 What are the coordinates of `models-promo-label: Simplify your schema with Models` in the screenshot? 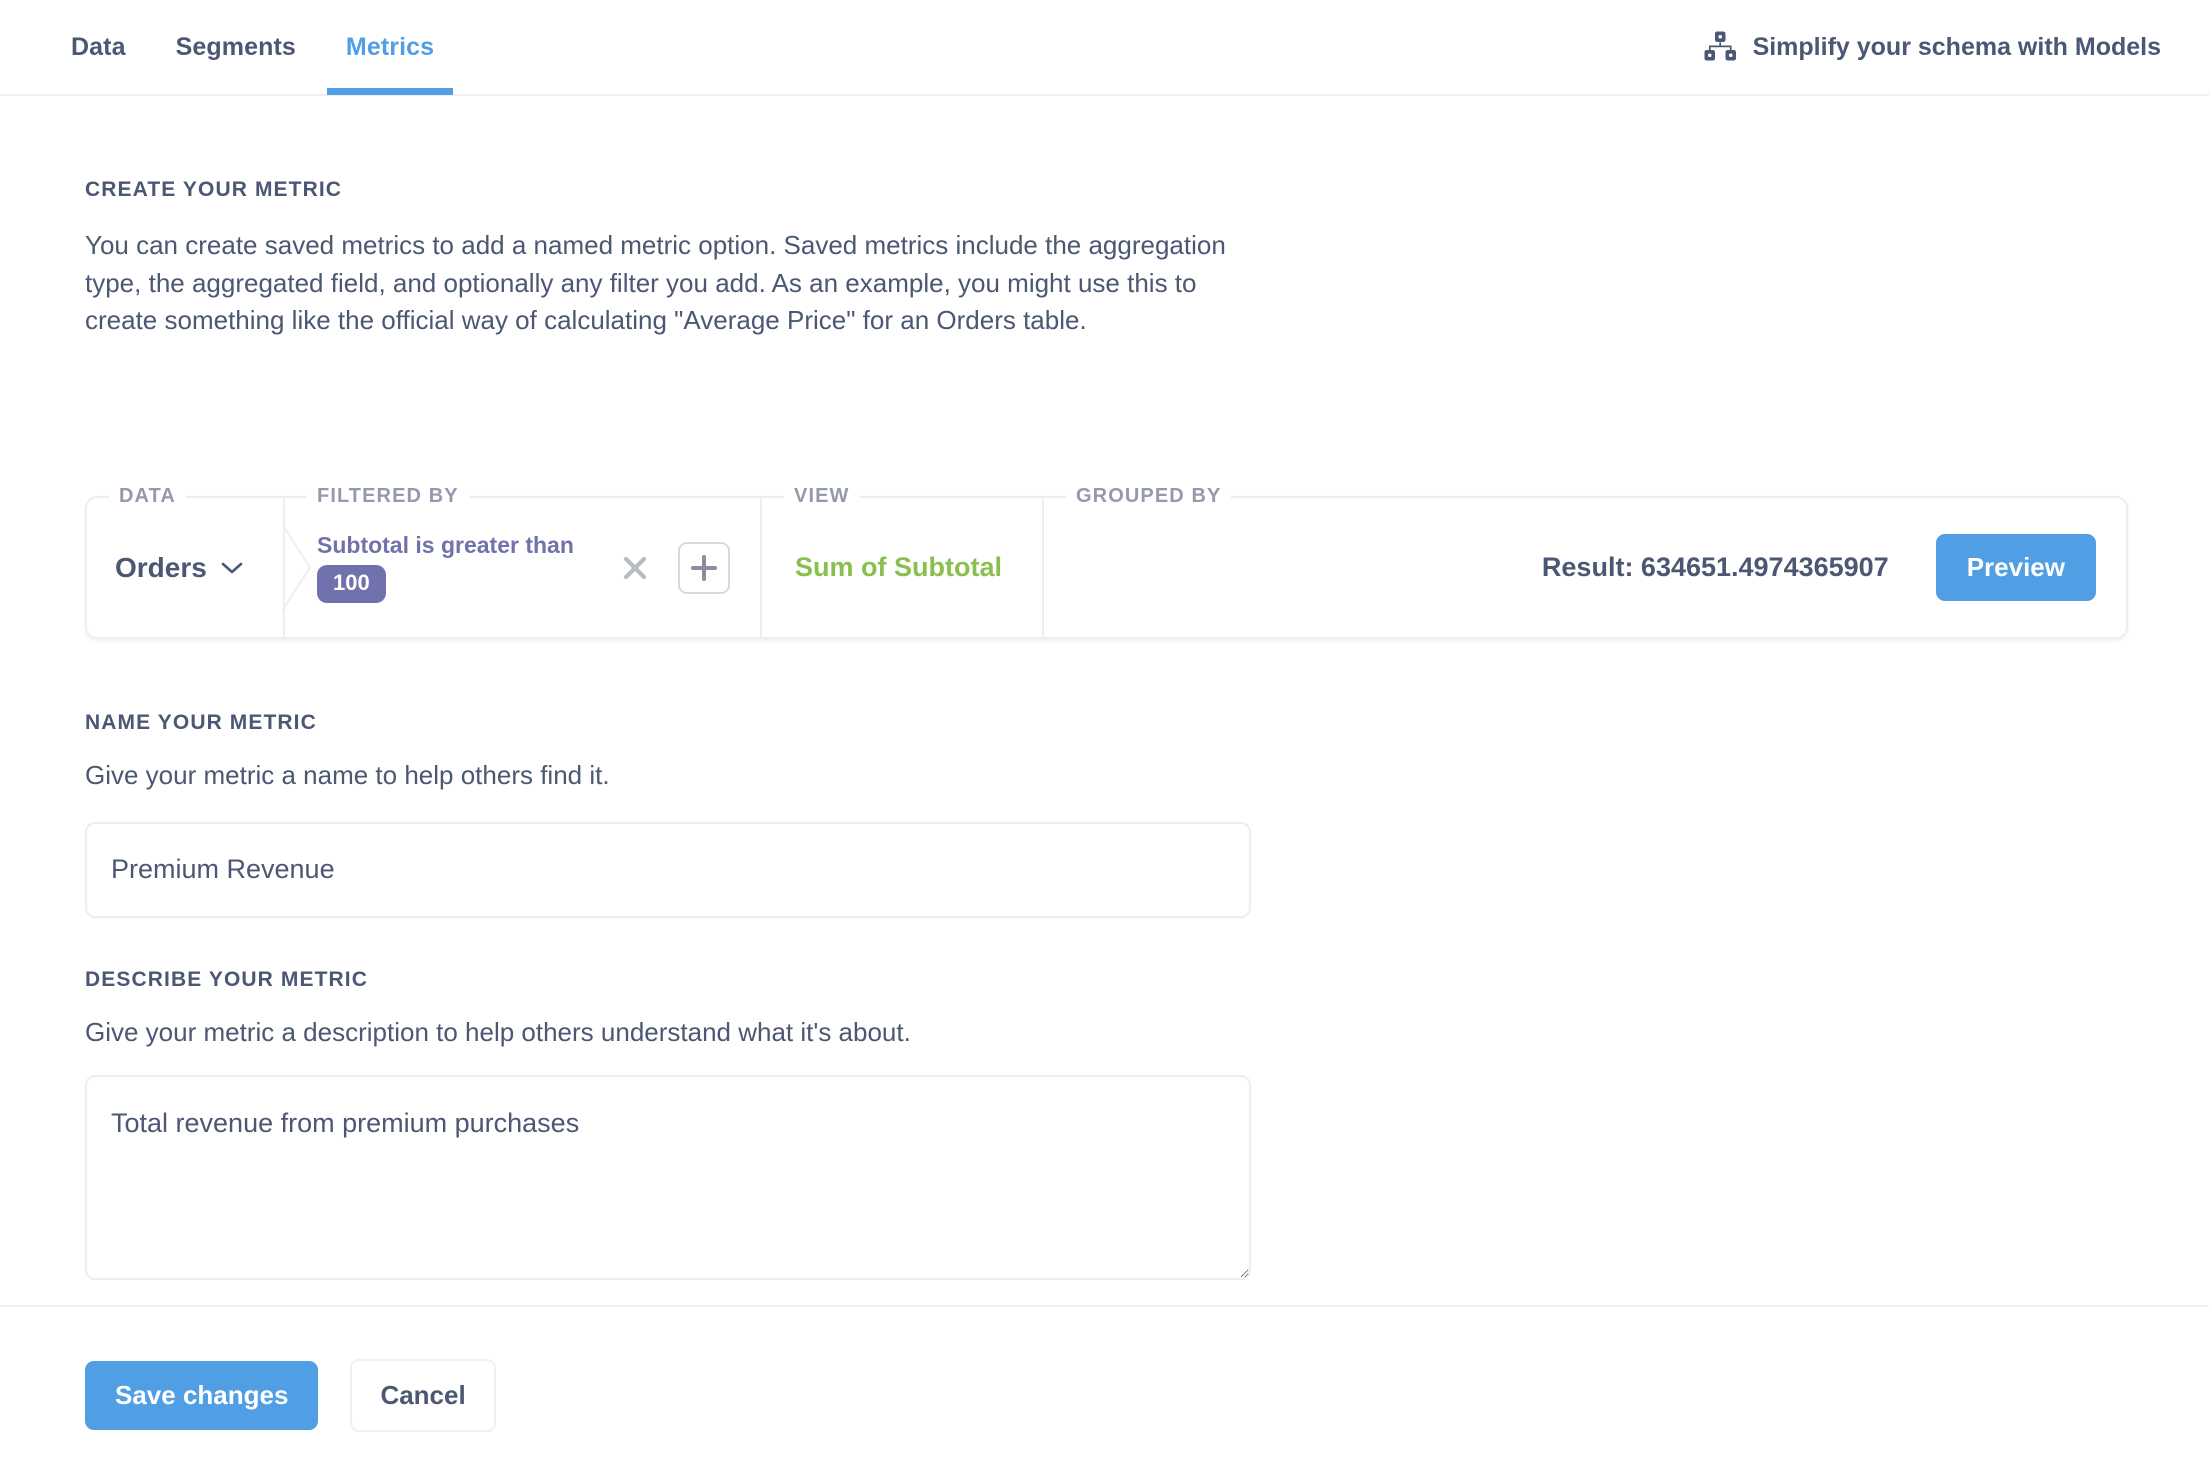 It's located at (1956, 46).